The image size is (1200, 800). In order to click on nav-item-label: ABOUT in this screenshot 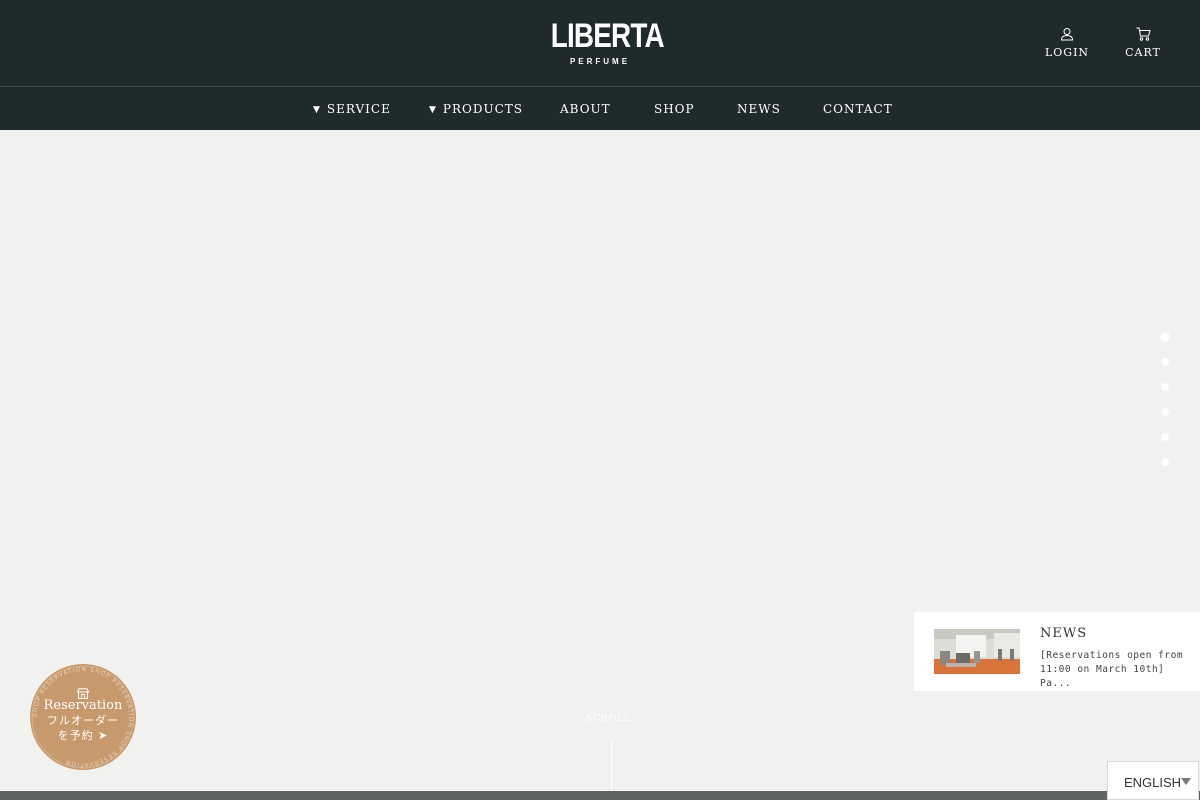, I will do `click(585, 109)`.